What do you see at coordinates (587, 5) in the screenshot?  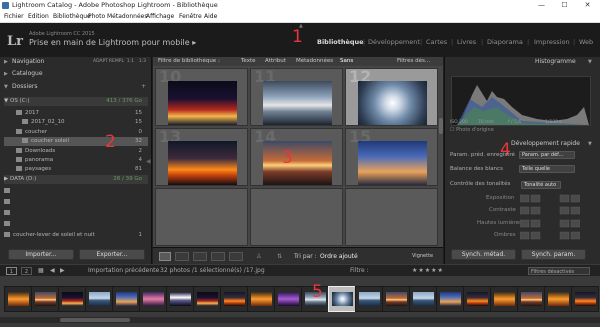 I see `close-button: ✕` at bounding box center [587, 5].